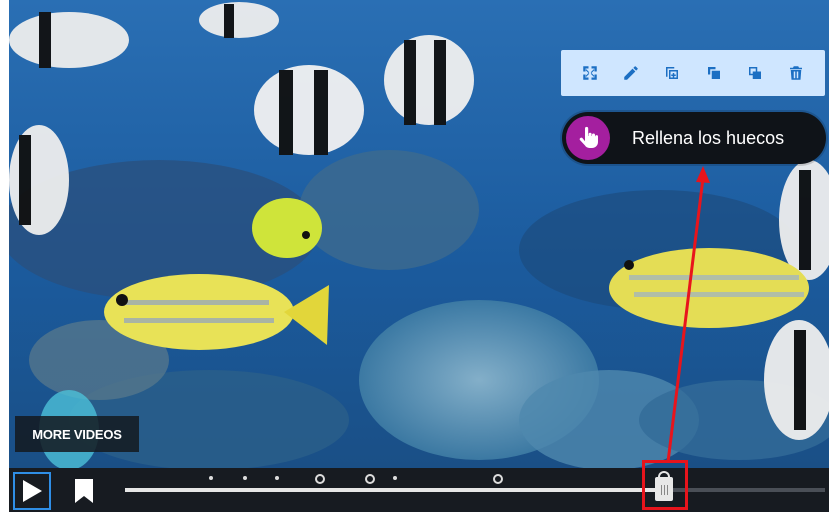 This screenshot has height=512, width=829. What do you see at coordinates (664, 486) in the screenshot?
I see `timeline-interaction-handle` at bounding box center [664, 486].